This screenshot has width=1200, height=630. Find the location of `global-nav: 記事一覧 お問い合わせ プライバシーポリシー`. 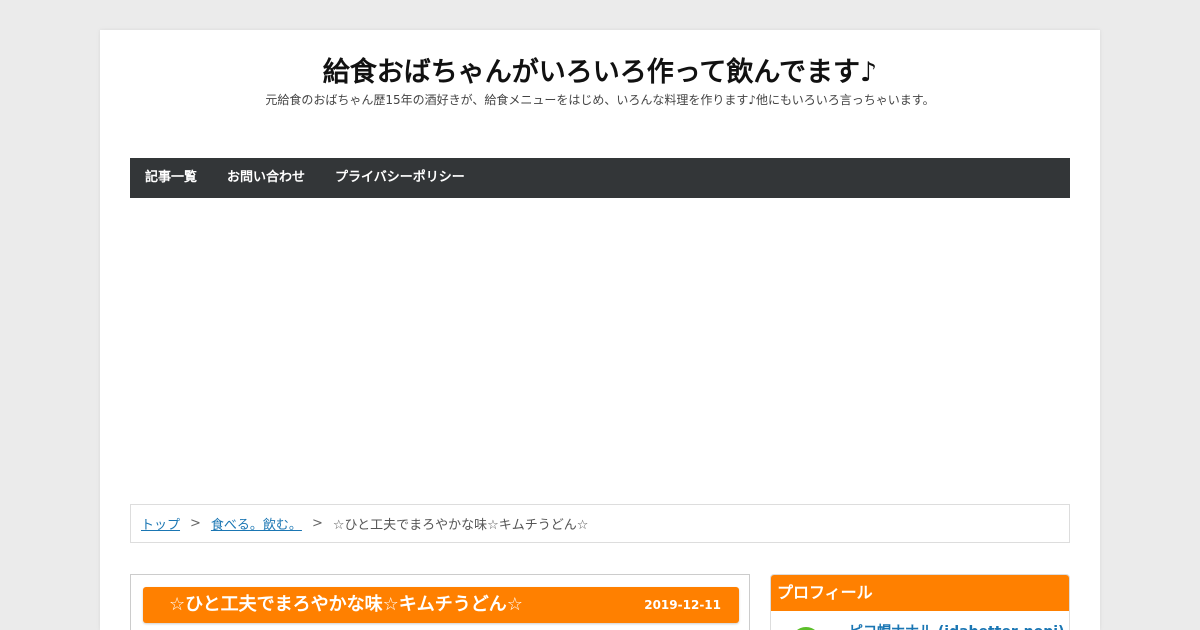

global-nav: 記事一覧 お問い合わせ プライバシーポリシー is located at coordinates (600, 178).